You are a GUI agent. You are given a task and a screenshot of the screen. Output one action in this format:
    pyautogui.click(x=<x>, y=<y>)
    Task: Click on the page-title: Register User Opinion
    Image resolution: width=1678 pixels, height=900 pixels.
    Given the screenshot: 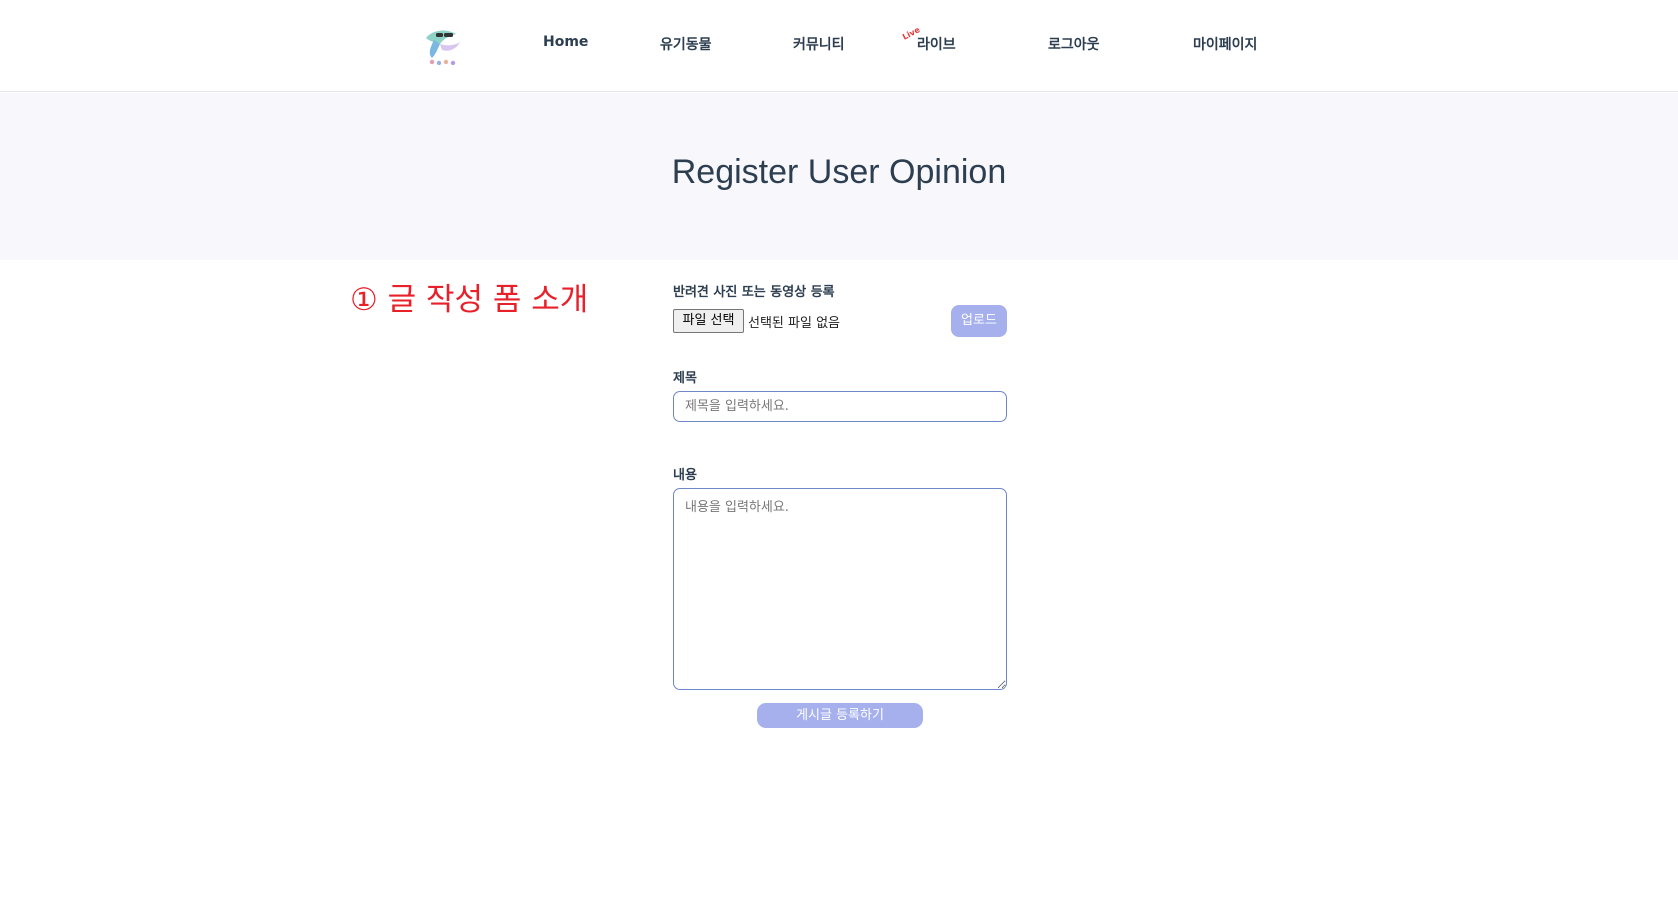 What is the action you would take?
    pyautogui.click(x=839, y=172)
    